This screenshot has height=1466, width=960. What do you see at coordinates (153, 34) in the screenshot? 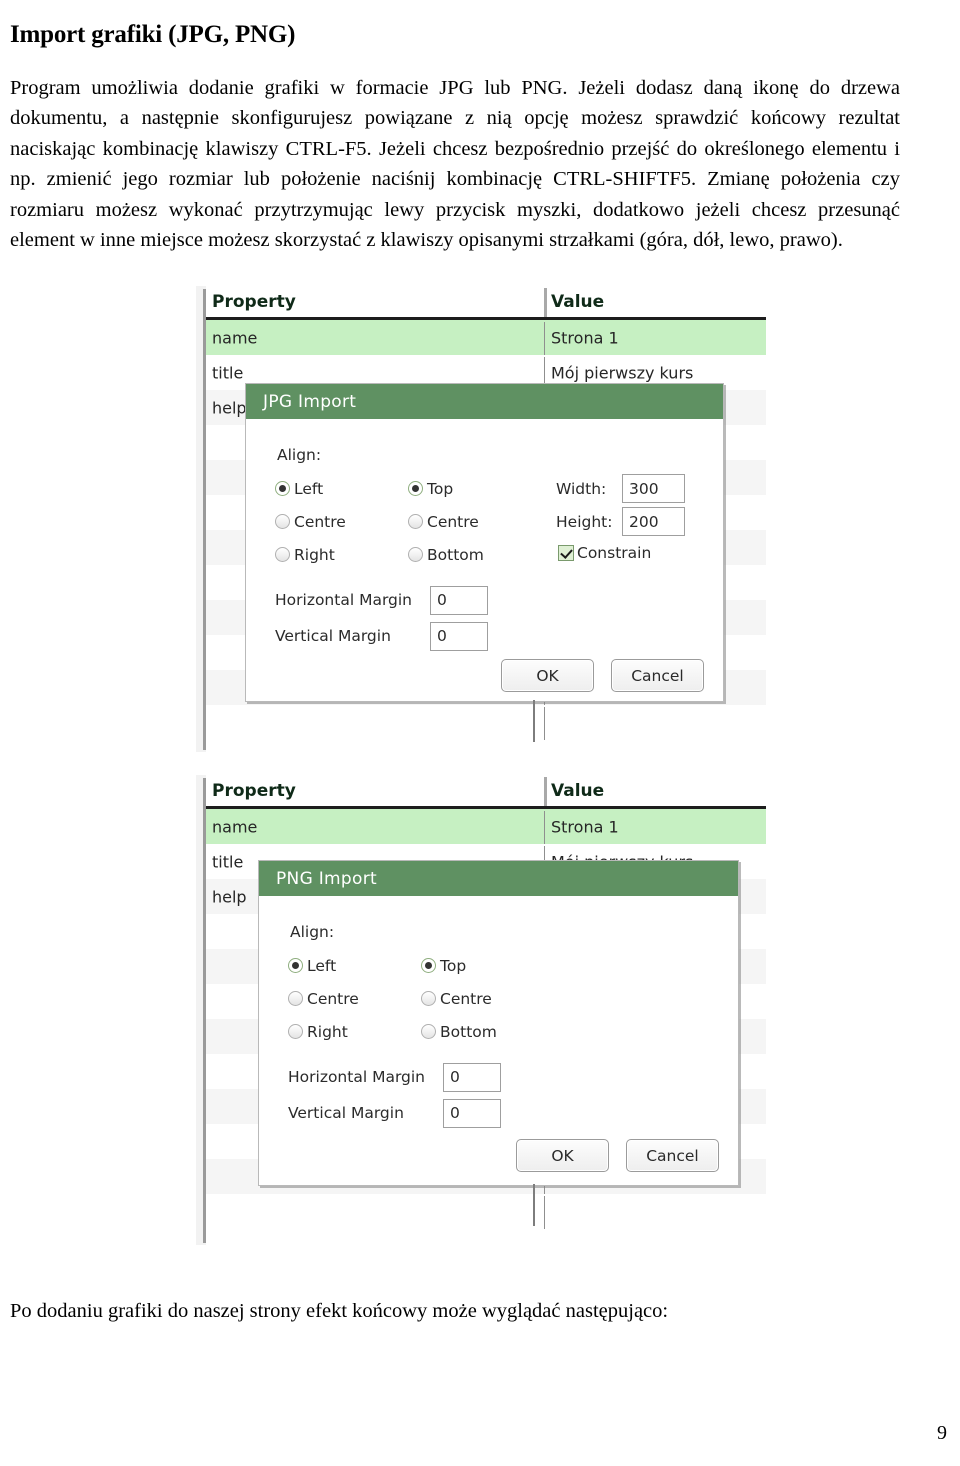
I see `page-title: Import grafiki (JPG, PNG)` at bounding box center [153, 34].